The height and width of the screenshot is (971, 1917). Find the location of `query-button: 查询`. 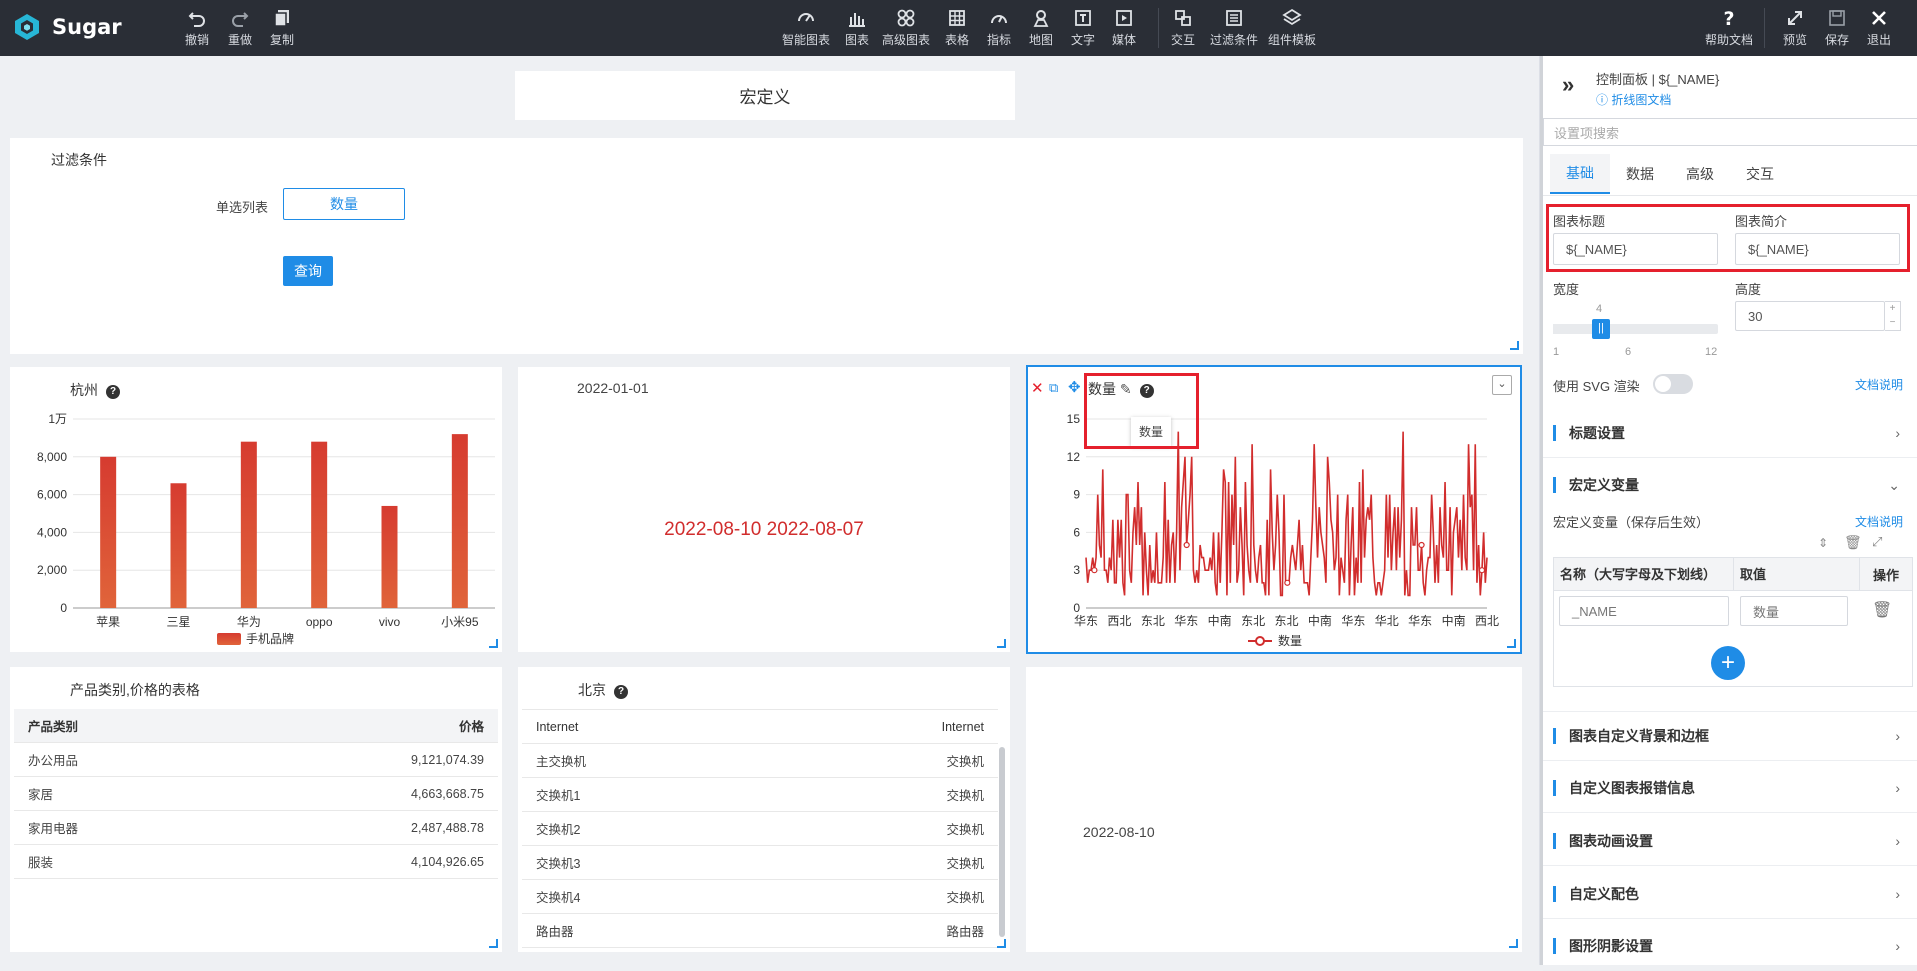

query-button: 查询 is located at coordinates (308, 271).